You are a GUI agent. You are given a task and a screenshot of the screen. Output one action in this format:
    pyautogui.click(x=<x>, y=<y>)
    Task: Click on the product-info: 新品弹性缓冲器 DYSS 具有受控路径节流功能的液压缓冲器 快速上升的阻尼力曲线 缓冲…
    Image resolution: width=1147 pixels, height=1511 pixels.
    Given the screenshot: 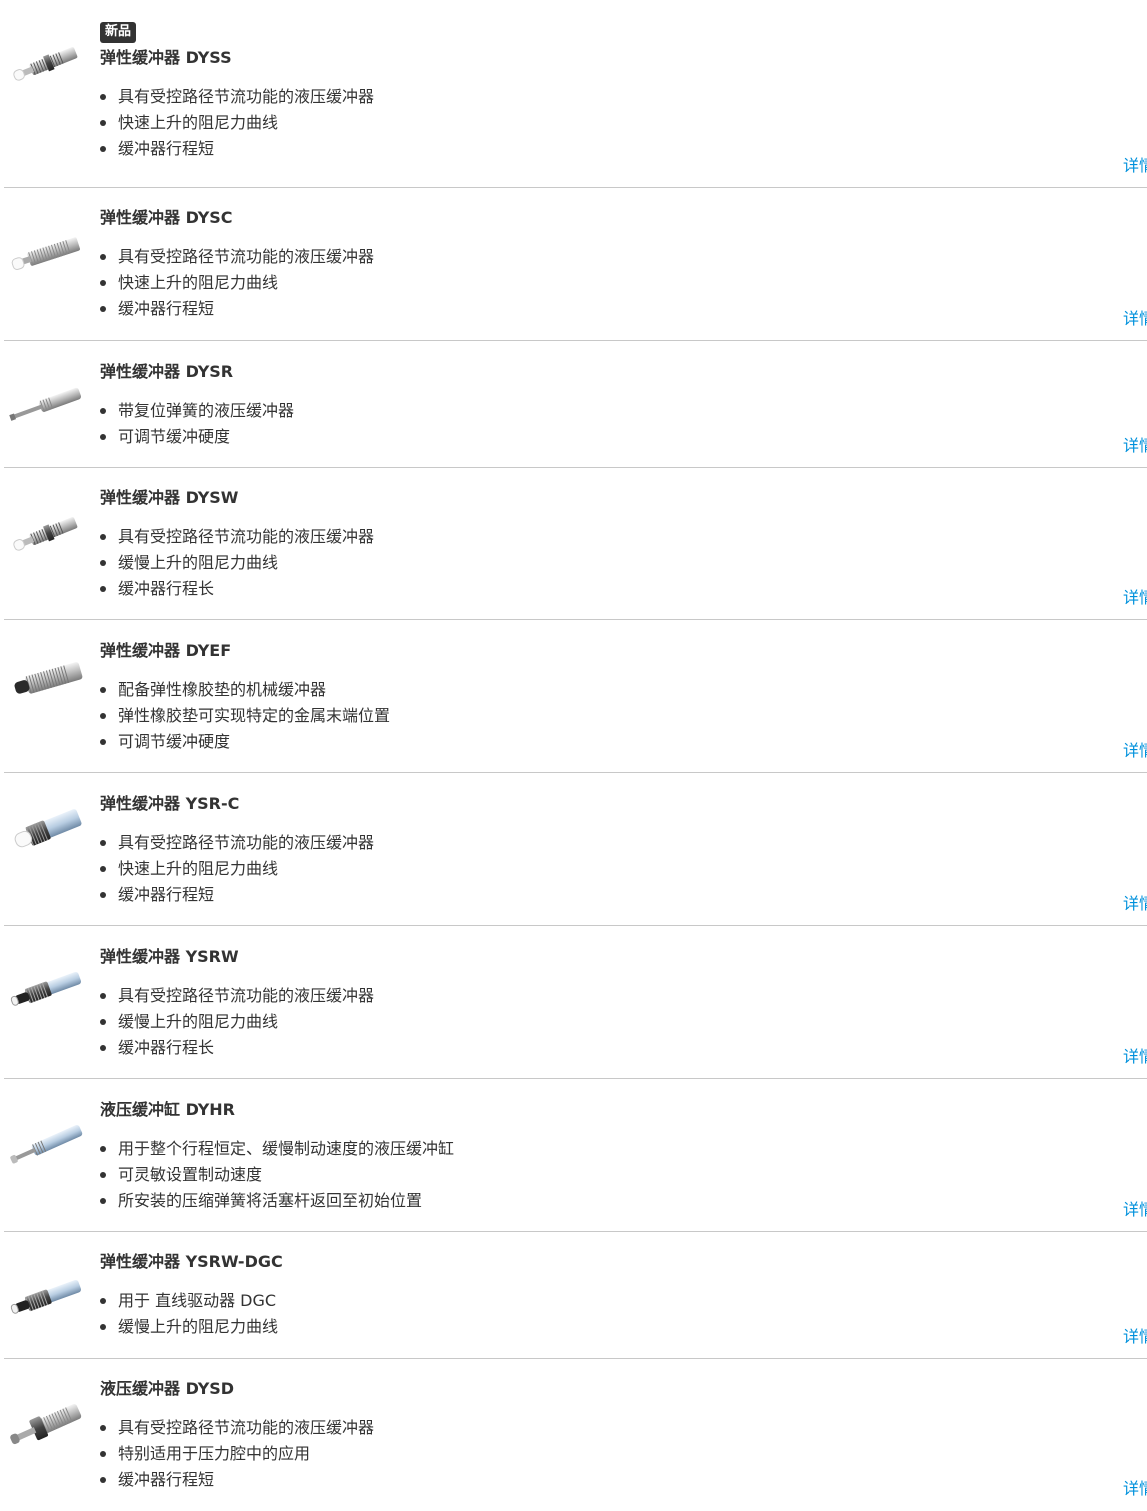 What is the action you would take?
    pyautogui.click(x=603, y=91)
    